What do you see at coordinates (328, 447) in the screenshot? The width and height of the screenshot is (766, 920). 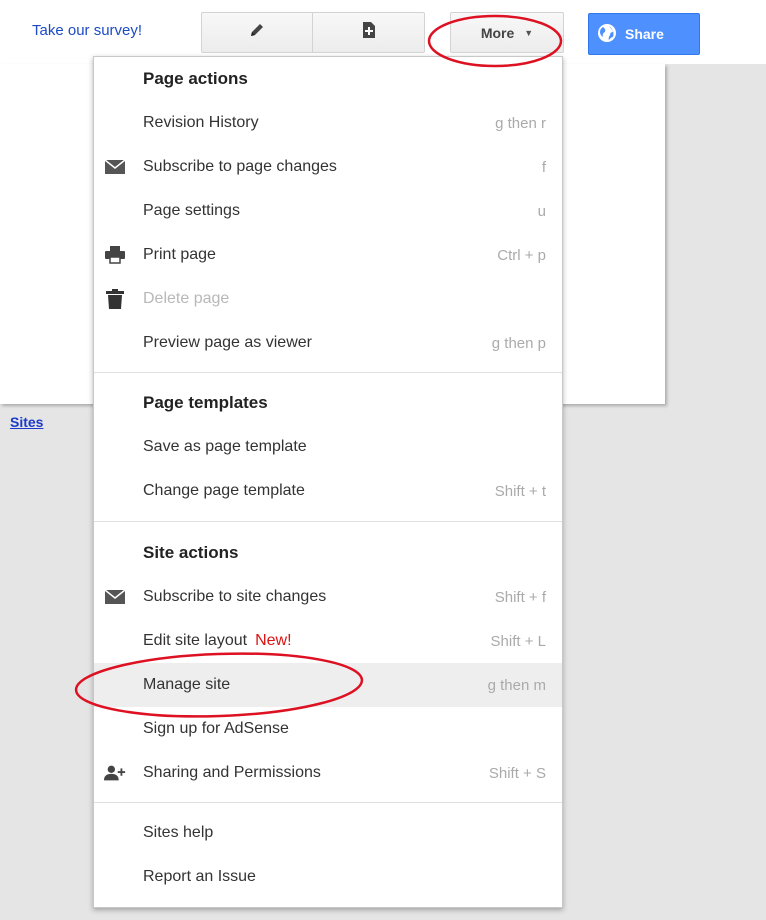 I see `menu-item-save-template: Save as page template` at bounding box center [328, 447].